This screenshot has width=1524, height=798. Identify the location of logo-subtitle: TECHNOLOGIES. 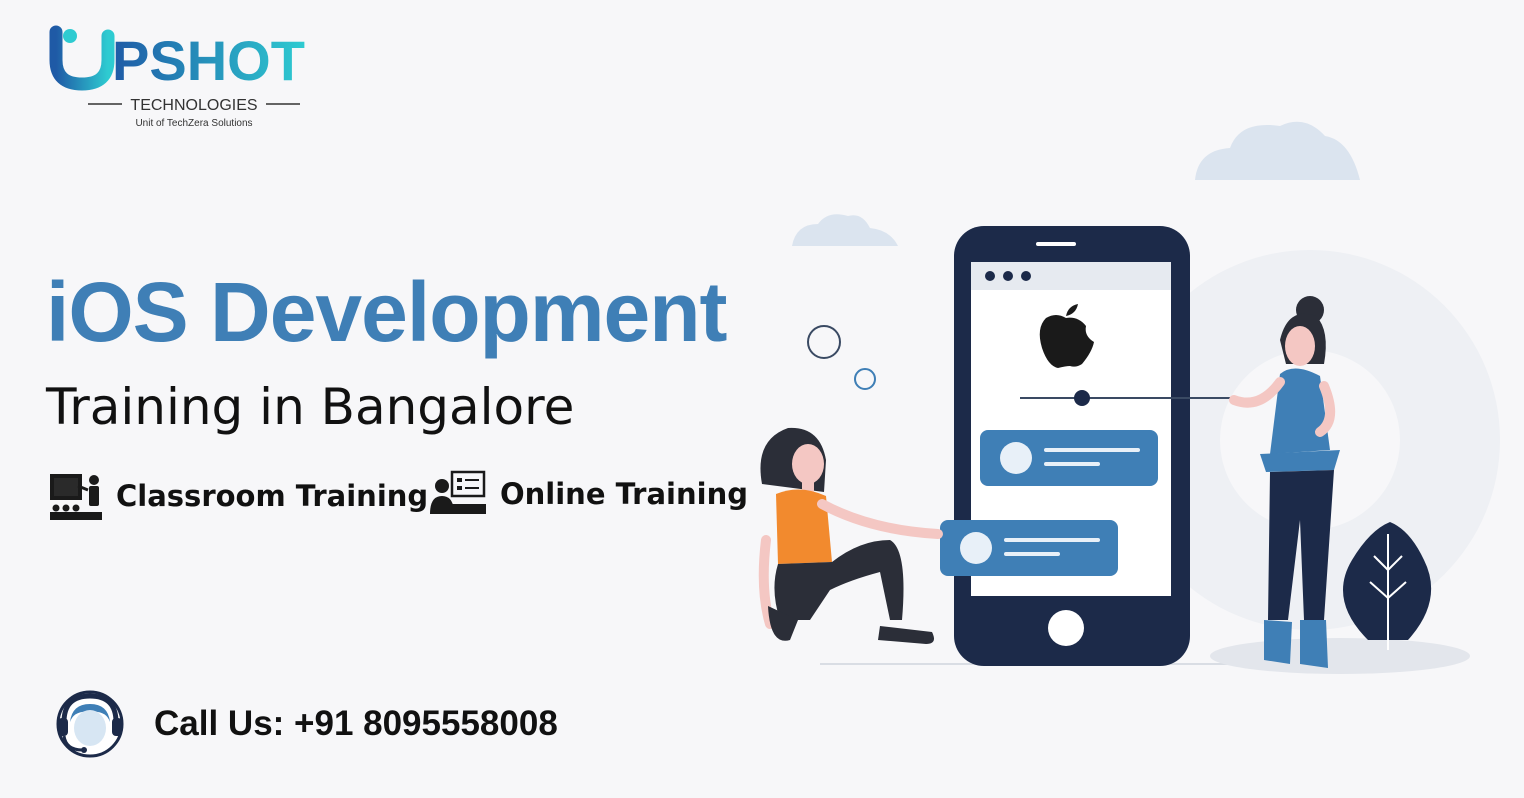
(193, 105).